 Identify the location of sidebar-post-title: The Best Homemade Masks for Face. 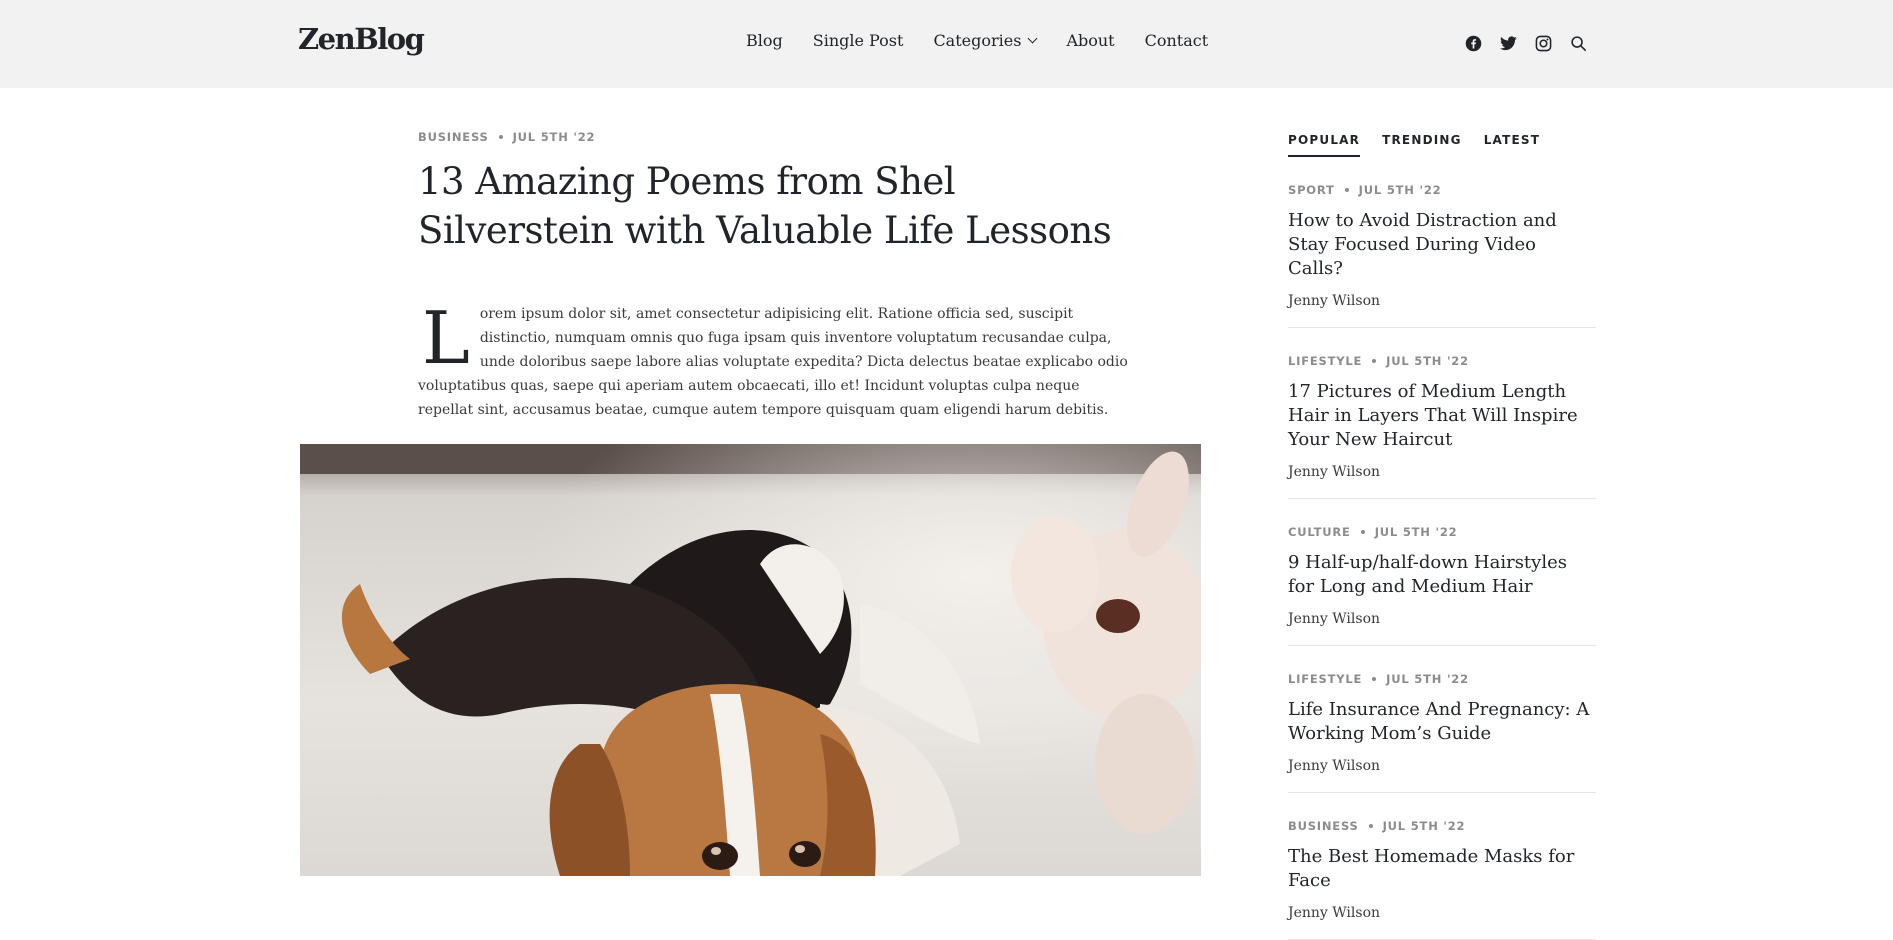
(1442, 869).